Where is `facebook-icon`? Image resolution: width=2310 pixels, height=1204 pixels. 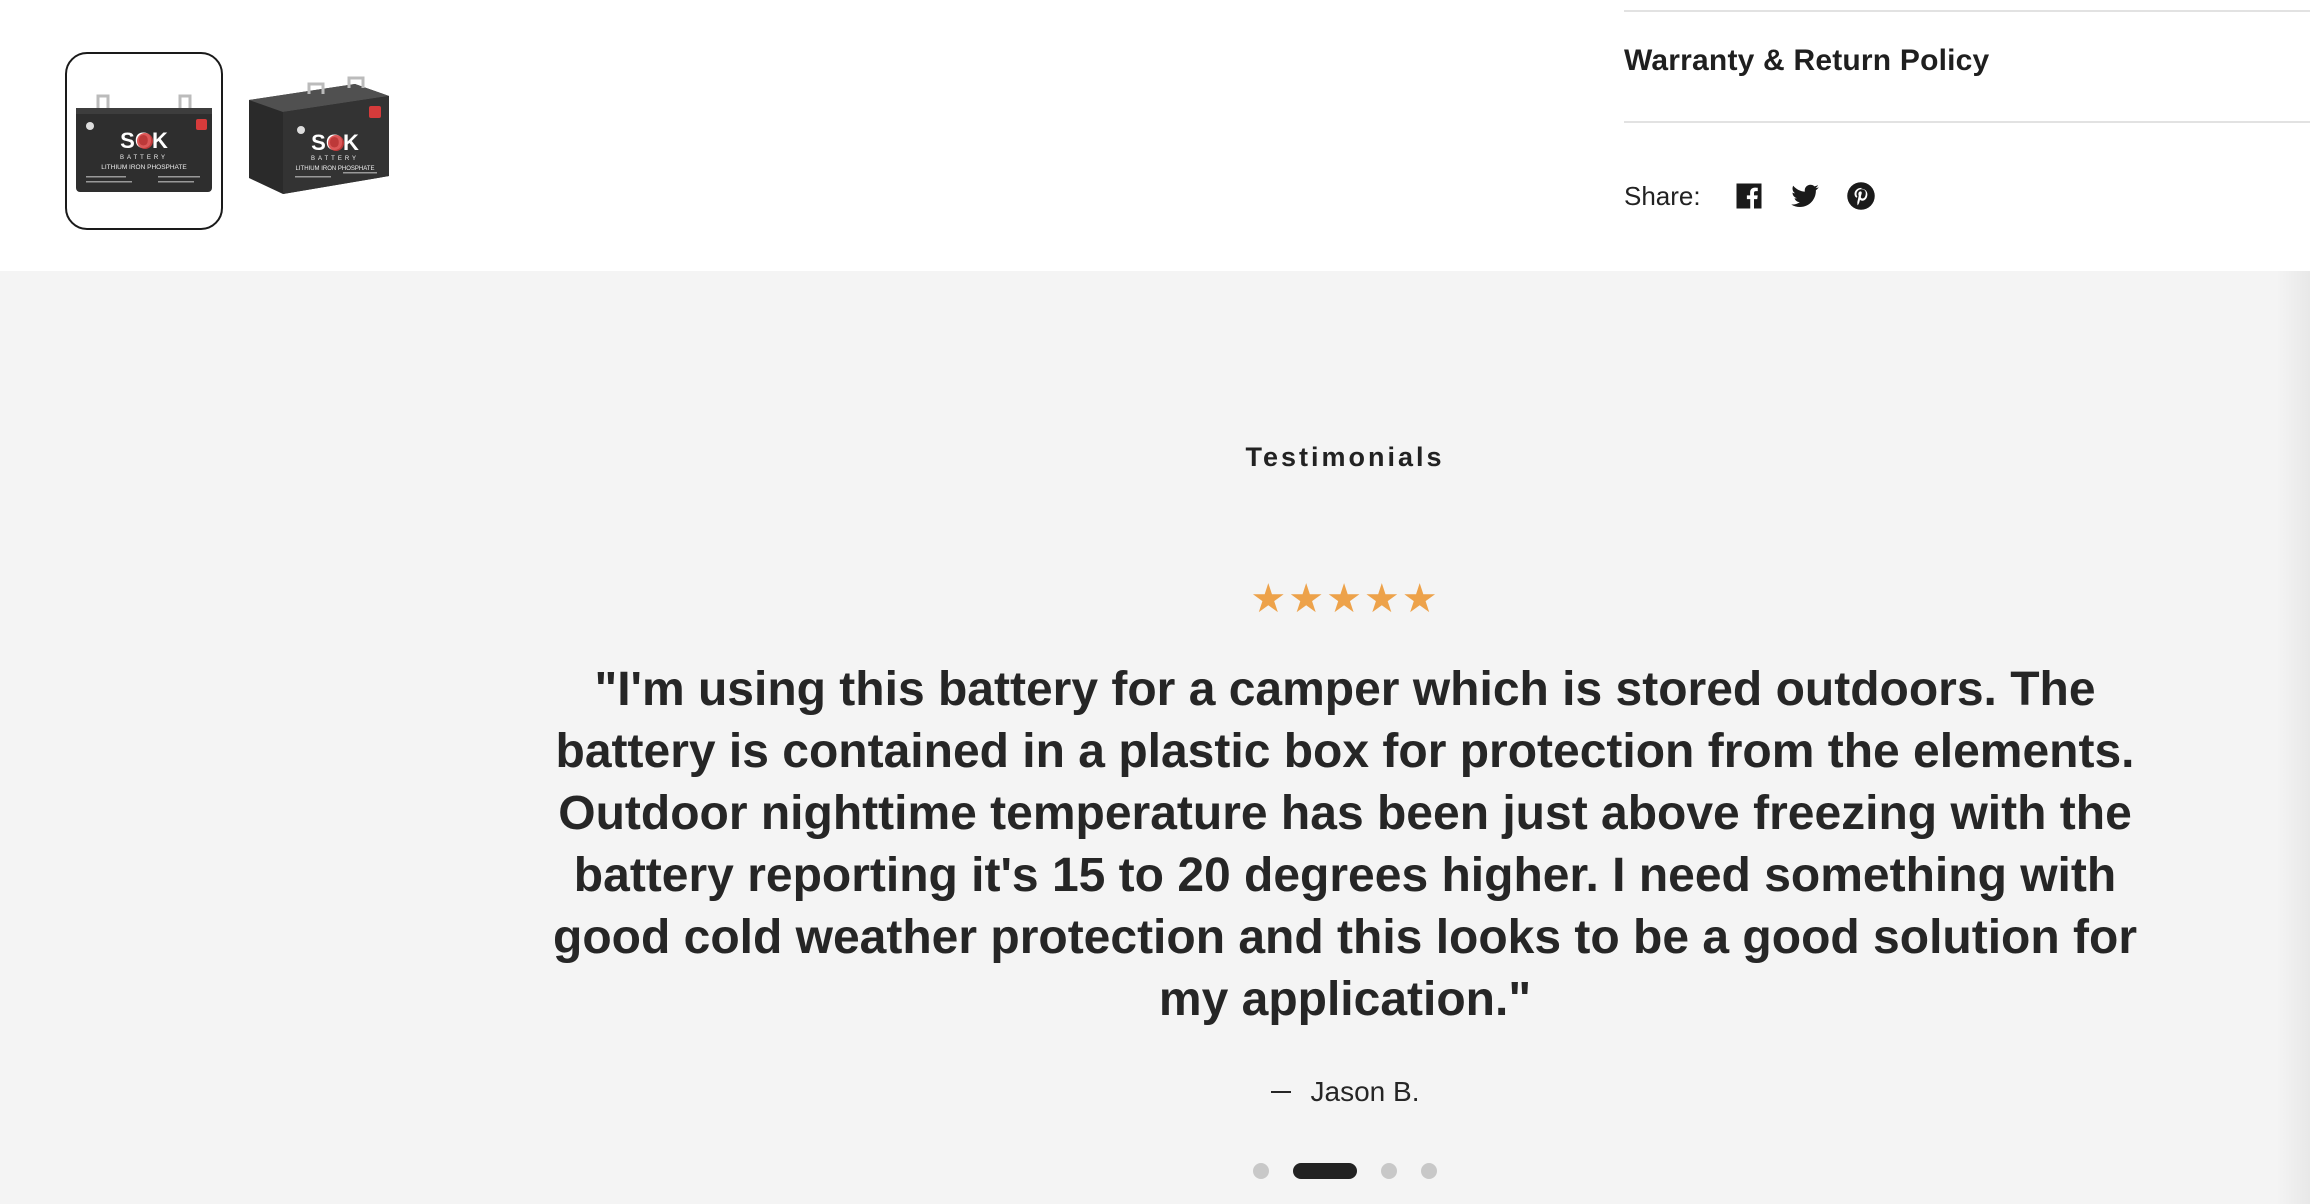
facebook-icon is located at coordinates (1749, 196).